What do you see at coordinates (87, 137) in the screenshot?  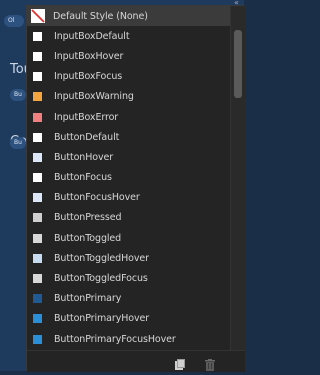 I see `style-list-item-label: ButtonDefault` at bounding box center [87, 137].